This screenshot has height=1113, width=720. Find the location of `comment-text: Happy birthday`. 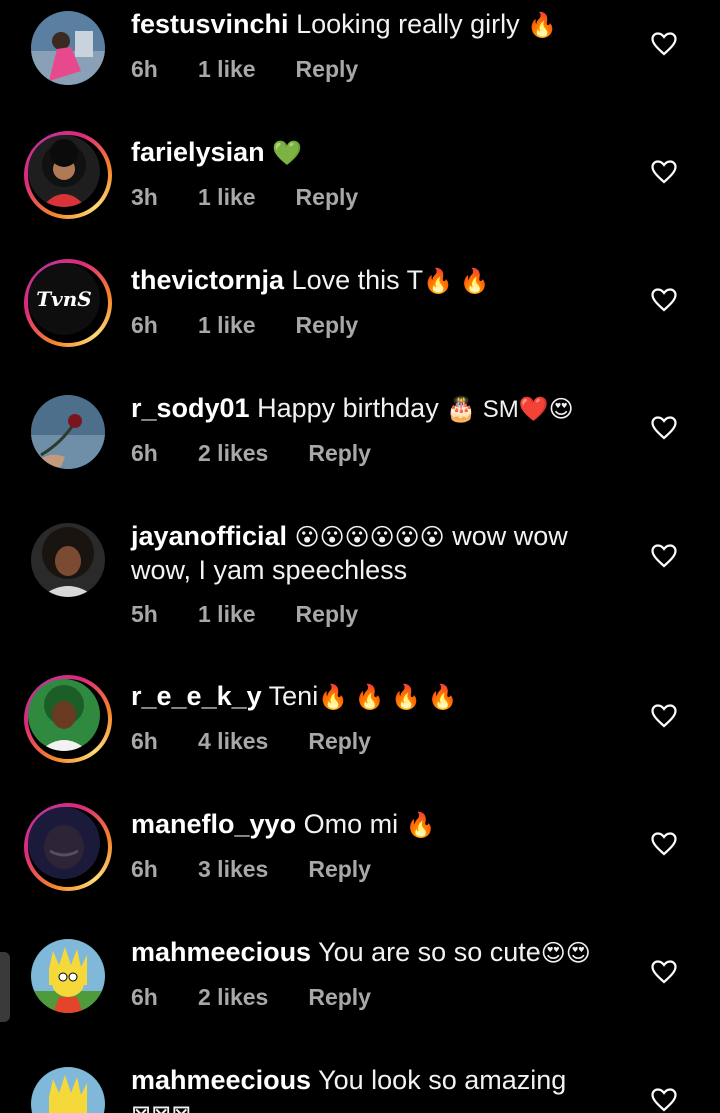

comment-text: Happy birthday is located at coordinates (348, 408).